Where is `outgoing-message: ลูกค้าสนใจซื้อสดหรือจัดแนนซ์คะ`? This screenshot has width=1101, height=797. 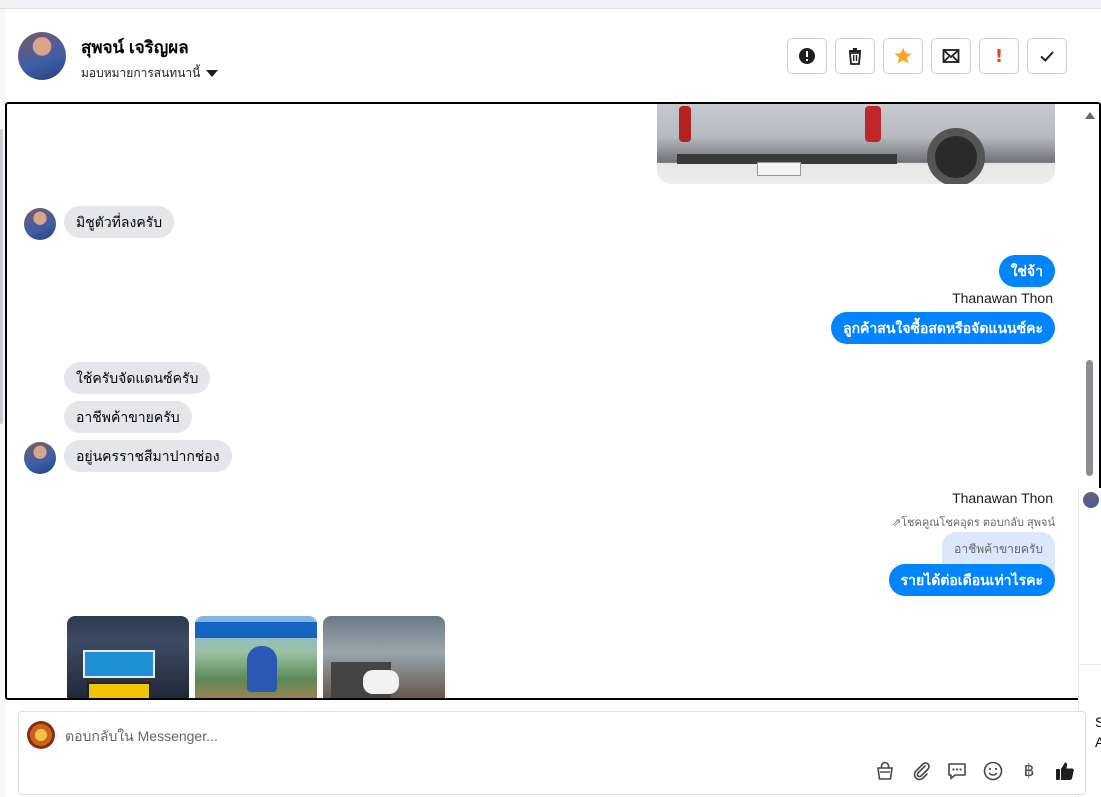 outgoing-message: ลูกค้าสนใจซื้อสดหรือจัดแนนซ์คะ is located at coordinates (943, 328).